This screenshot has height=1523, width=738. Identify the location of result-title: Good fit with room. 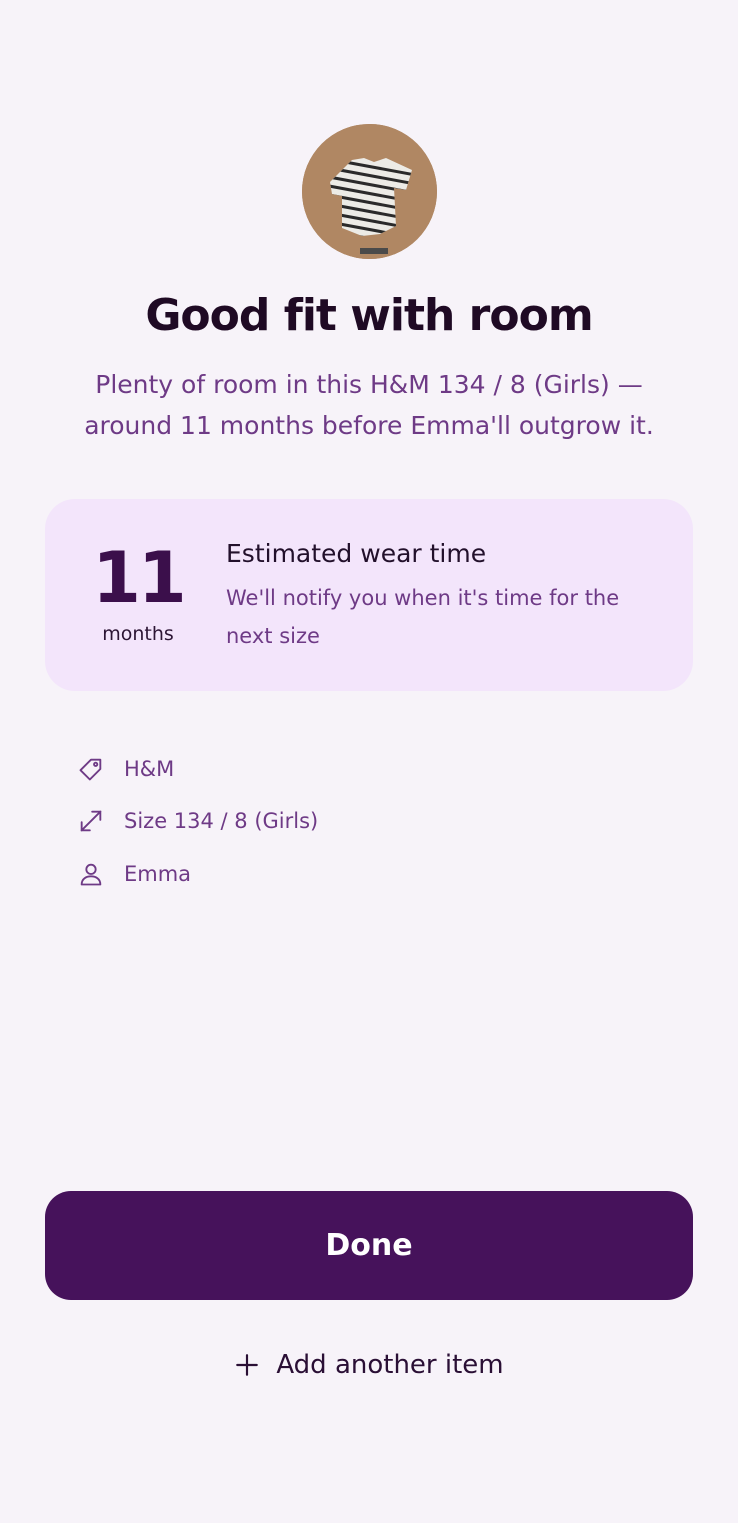
(369, 315).